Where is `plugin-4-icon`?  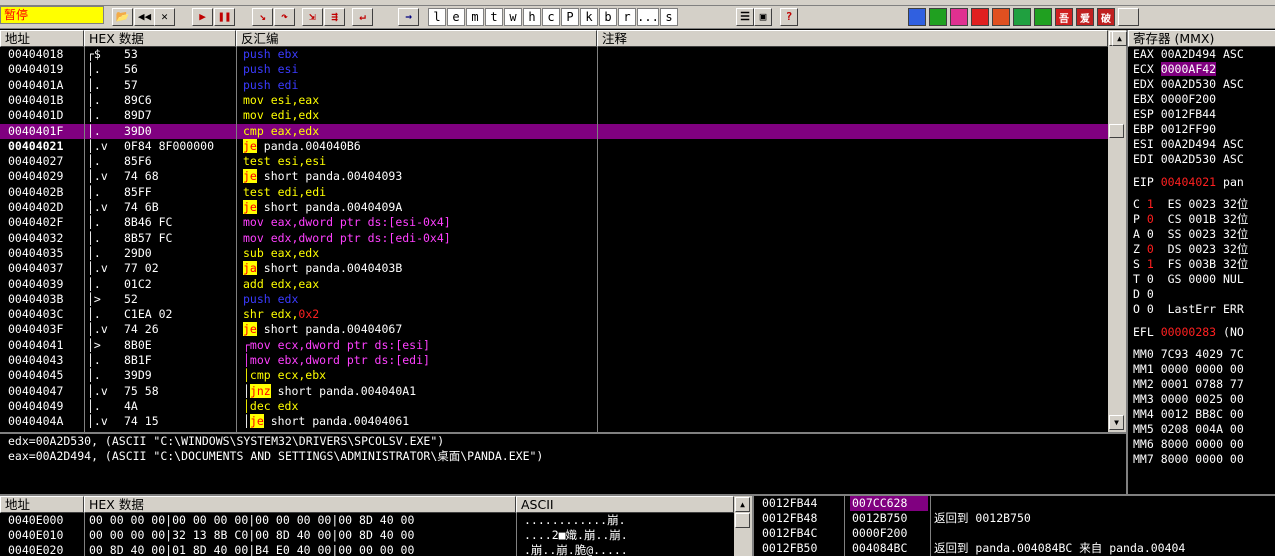
plugin-4-icon is located at coordinates (1001, 17).